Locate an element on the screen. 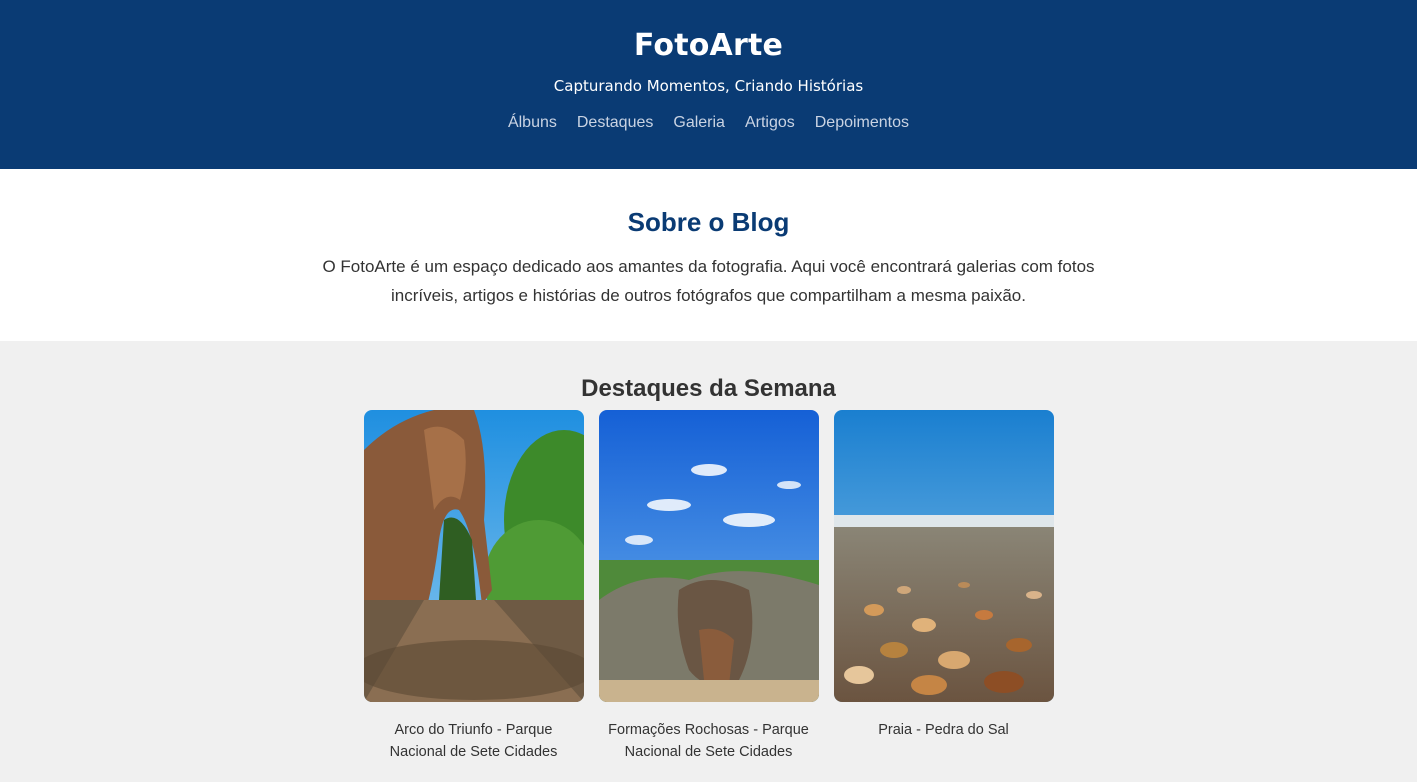 This screenshot has height=782, width=1417. photo-beach-pebbles is located at coordinates (943, 556).